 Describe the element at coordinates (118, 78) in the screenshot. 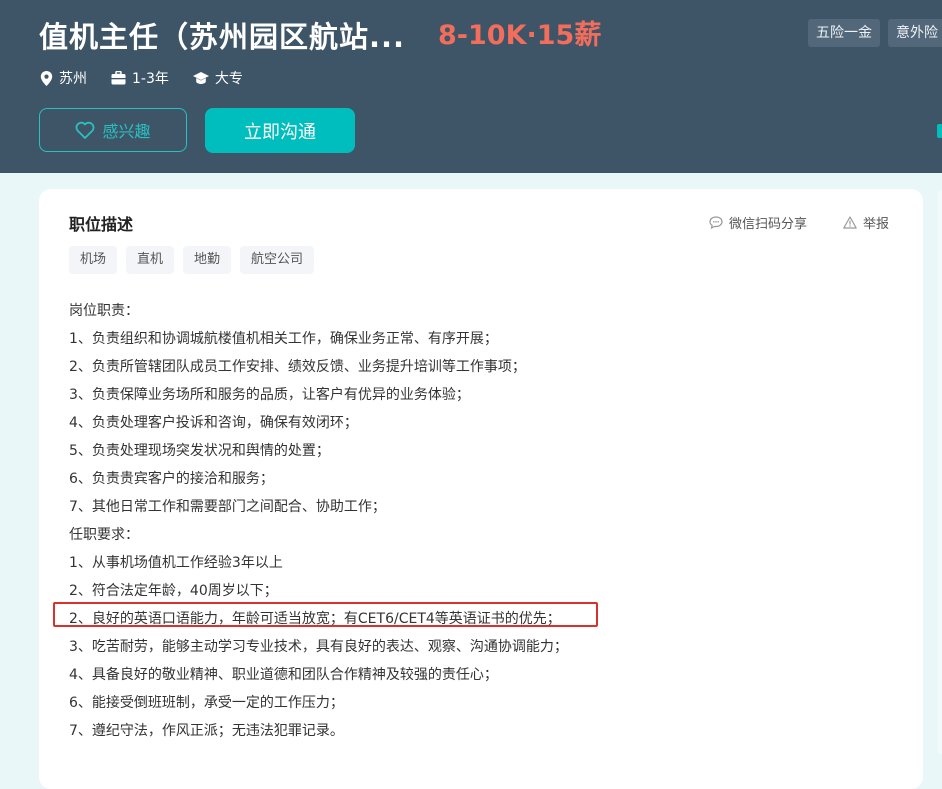

I see `briefcase-icon` at that location.